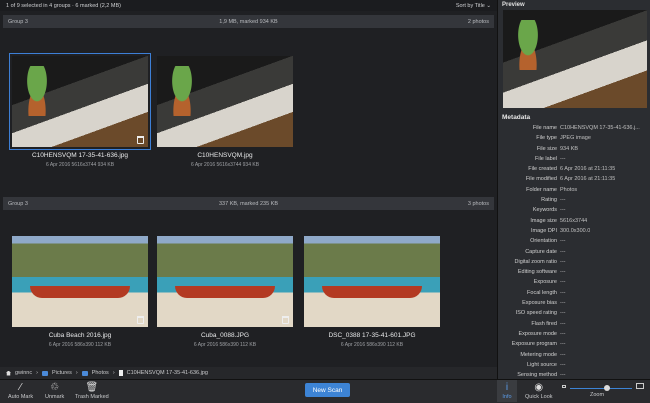 The height and width of the screenshot is (403, 650). I want to click on info-button: i Info, so click(507, 391).